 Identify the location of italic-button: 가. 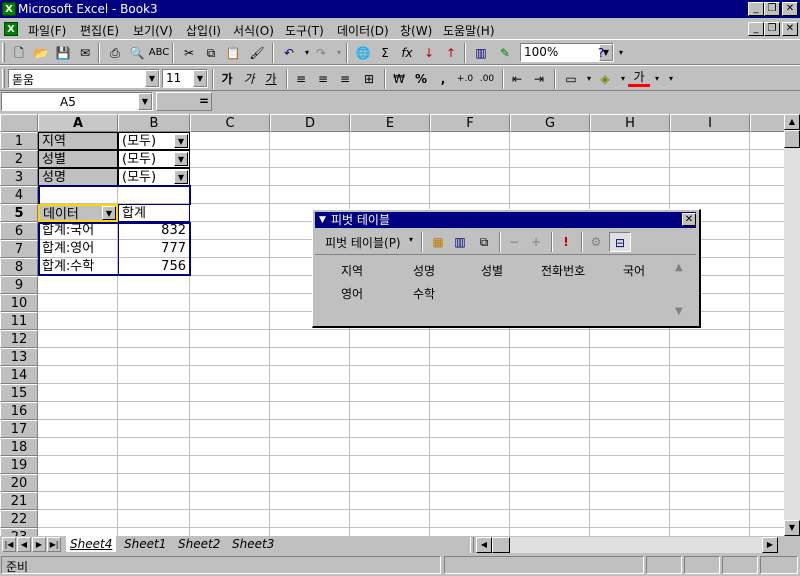
(249, 79).